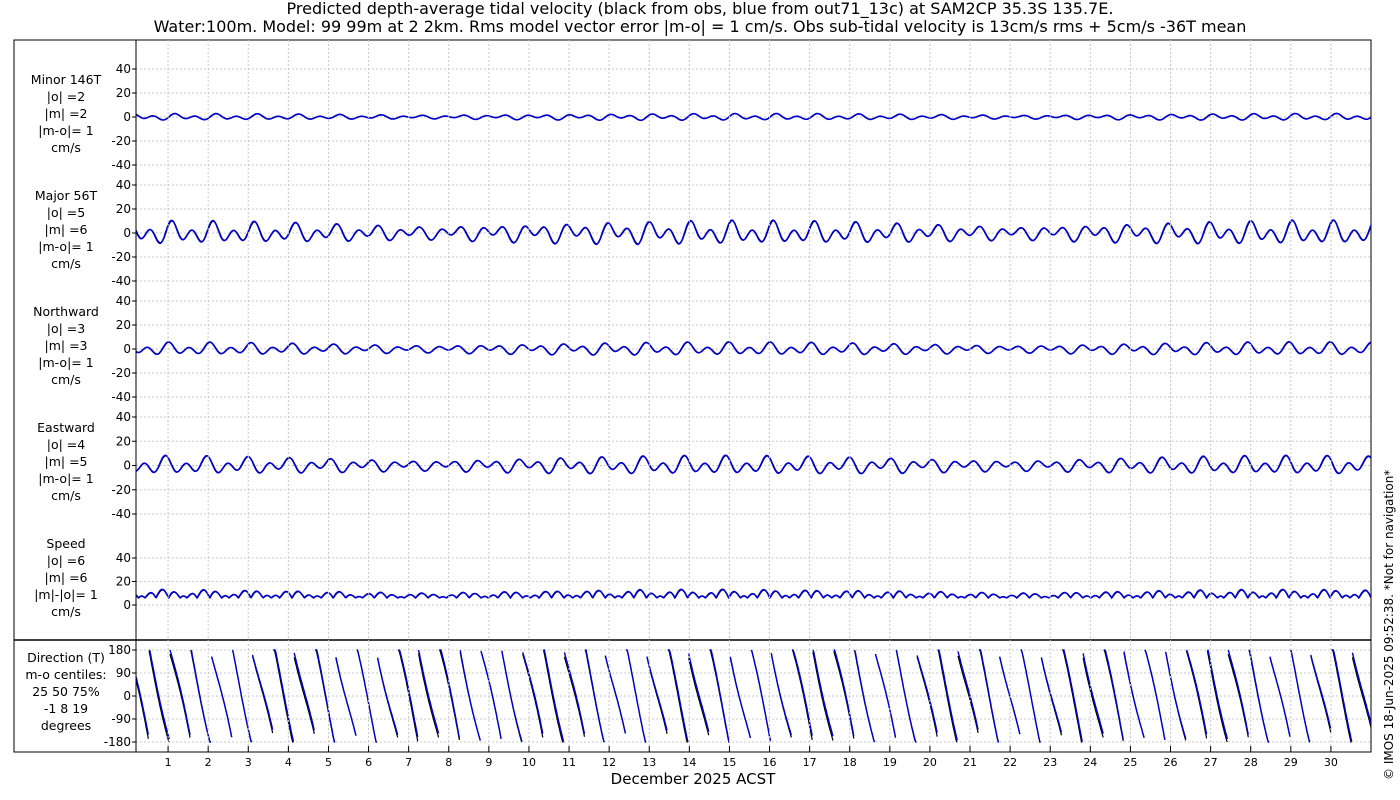 Image resolution: width=1400 pixels, height=800 pixels. Describe the element at coordinates (529, 762) in the screenshot. I see `x-tick-label: 10` at that location.